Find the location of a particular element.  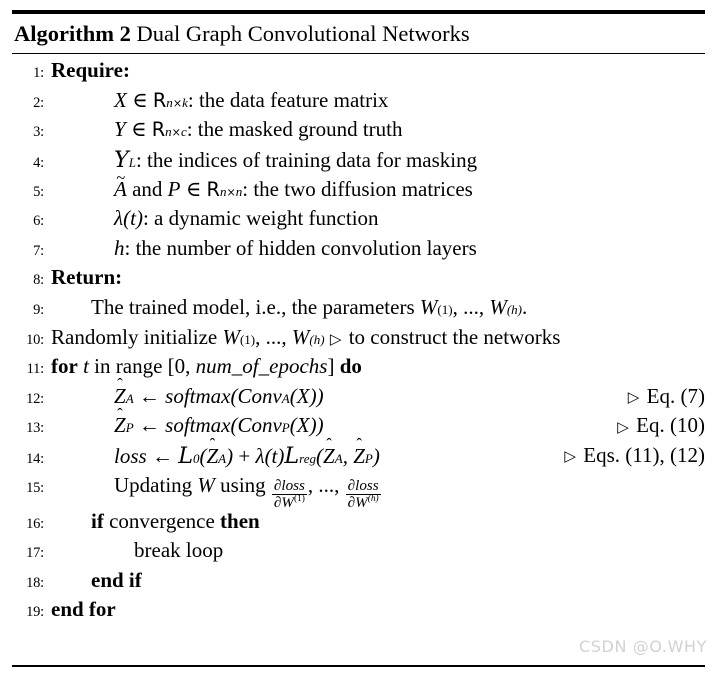

line-number: 3: is located at coordinates (38, 132).